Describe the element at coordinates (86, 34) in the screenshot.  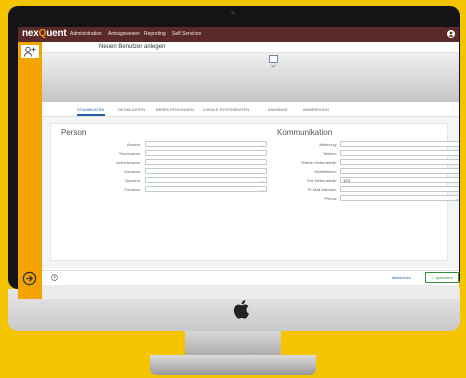
I see `nav-item-administration: Administration` at that location.